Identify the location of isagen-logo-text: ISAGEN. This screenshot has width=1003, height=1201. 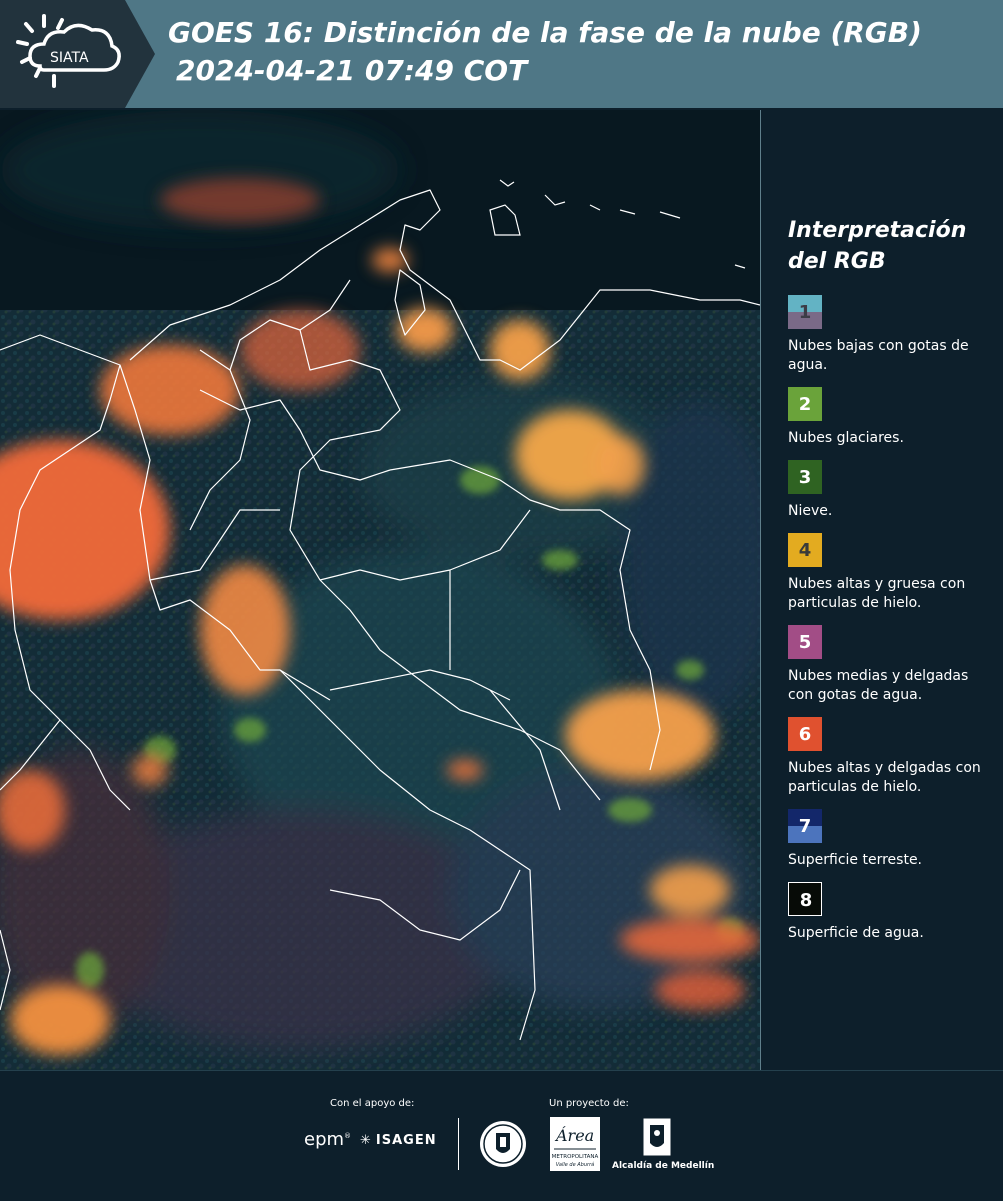
(406, 1140).